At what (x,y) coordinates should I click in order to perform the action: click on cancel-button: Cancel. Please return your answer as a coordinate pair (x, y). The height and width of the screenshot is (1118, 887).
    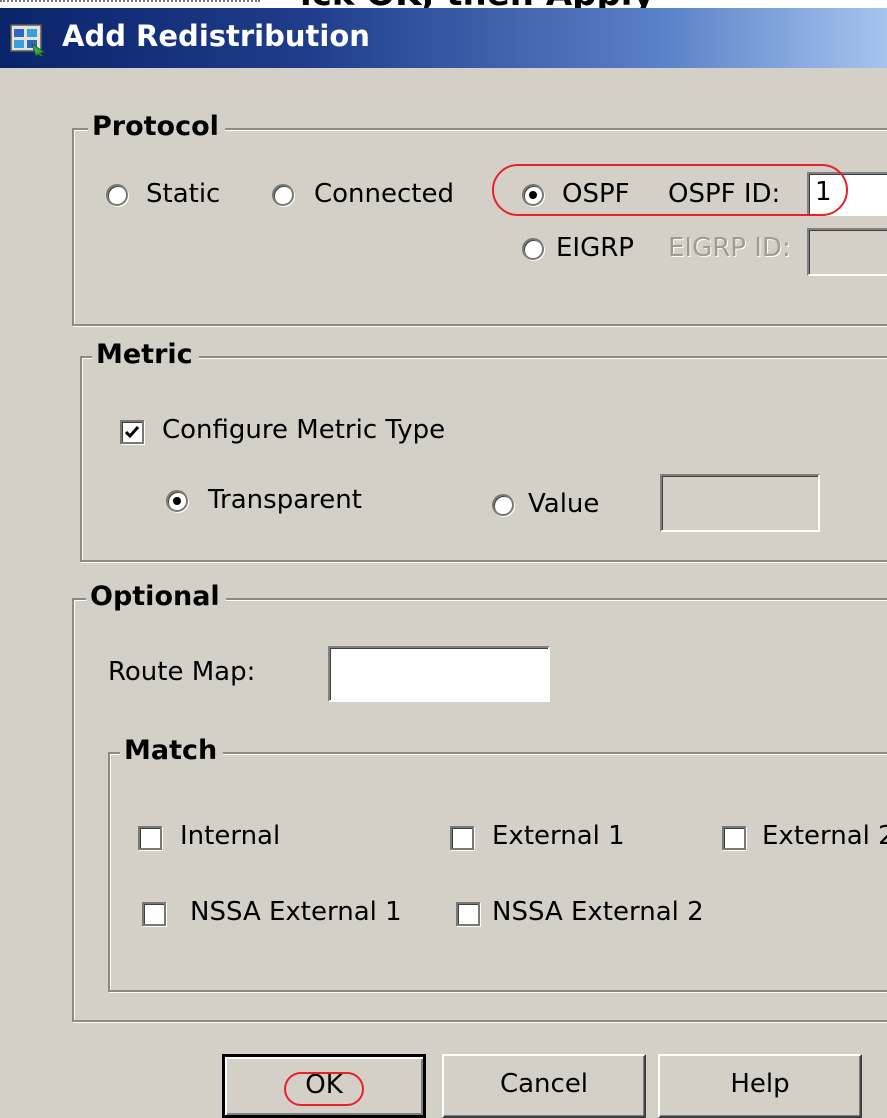
    Looking at the image, I should click on (544, 1086).